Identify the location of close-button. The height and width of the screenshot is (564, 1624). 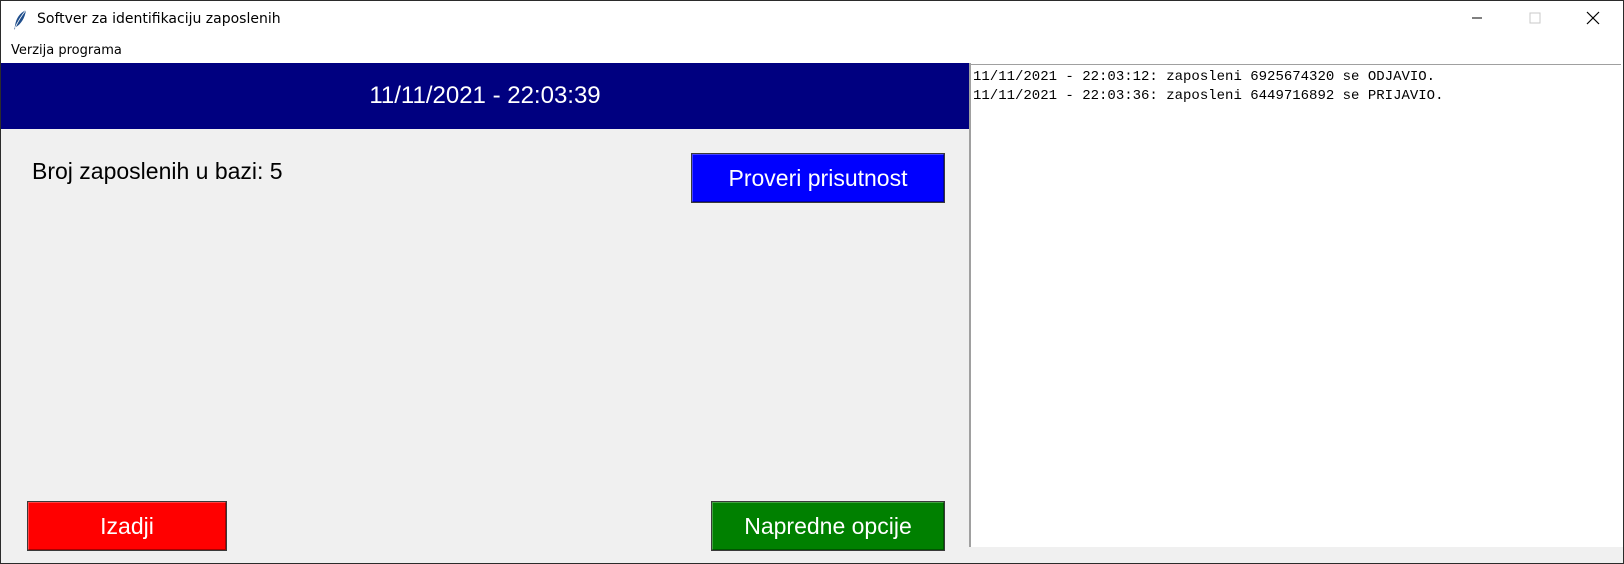
(1593, 20).